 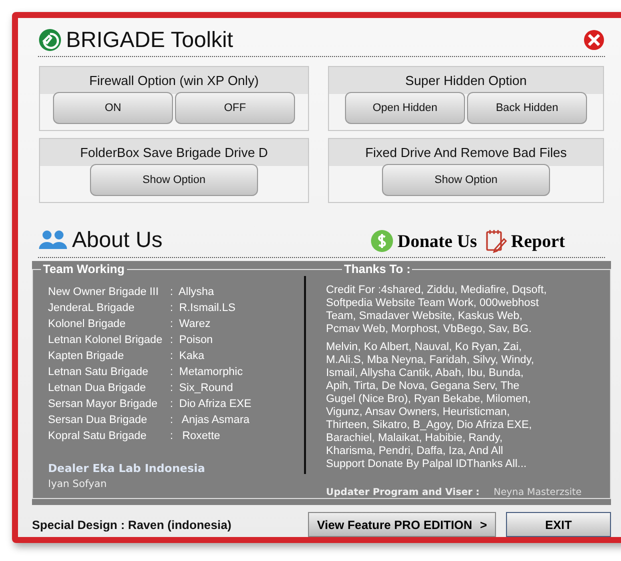 I want to click on member-name: : Kaka, so click(x=188, y=356).